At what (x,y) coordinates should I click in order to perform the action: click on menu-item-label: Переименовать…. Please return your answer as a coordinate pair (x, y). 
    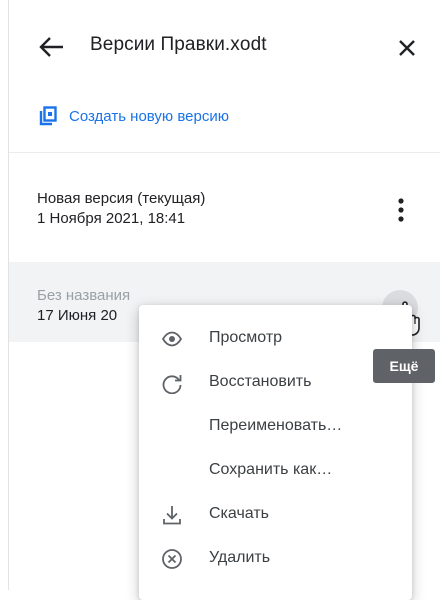
    Looking at the image, I should click on (276, 425).